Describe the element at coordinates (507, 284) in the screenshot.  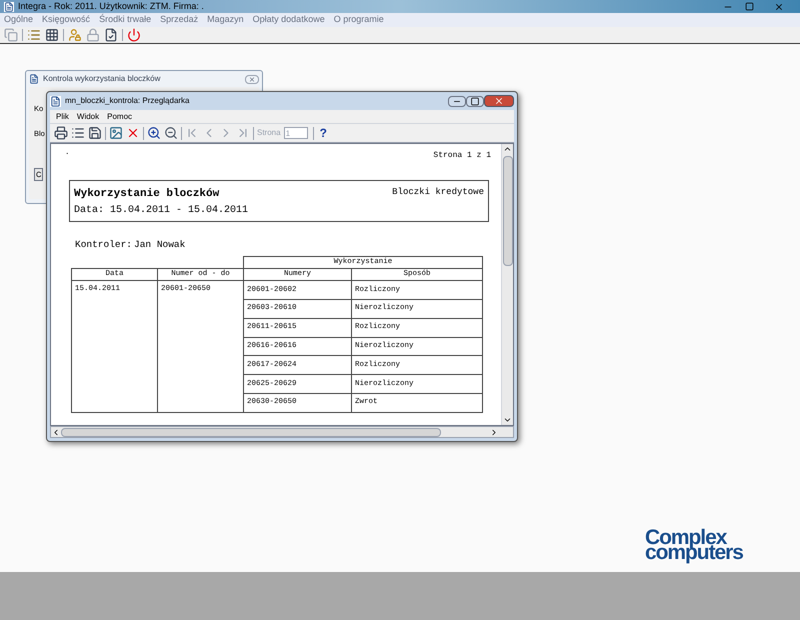
I see `vertical-scrollbar` at that location.